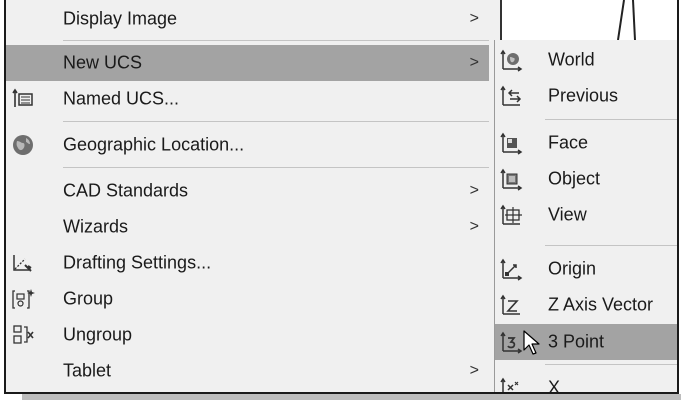  I want to click on ucs-z-axis-icon, so click(511, 305).